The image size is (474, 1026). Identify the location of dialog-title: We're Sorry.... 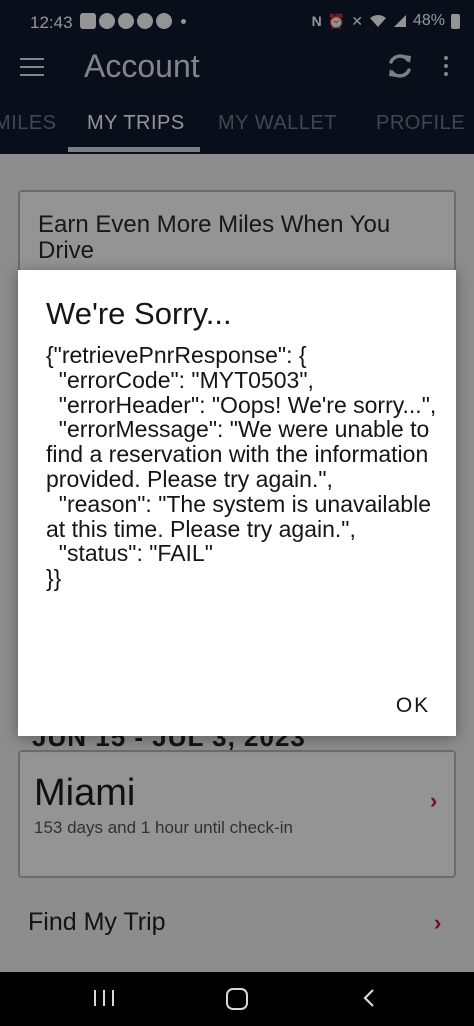
(139, 313).